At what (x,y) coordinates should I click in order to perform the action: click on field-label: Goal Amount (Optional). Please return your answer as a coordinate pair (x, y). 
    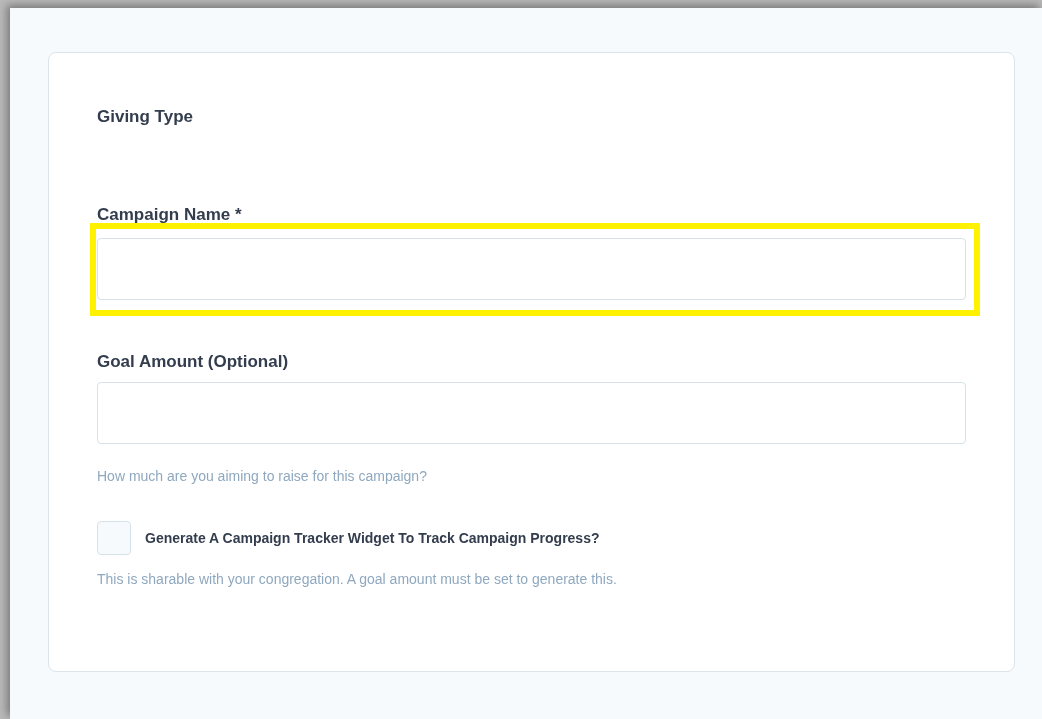
    Looking at the image, I should click on (193, 362).